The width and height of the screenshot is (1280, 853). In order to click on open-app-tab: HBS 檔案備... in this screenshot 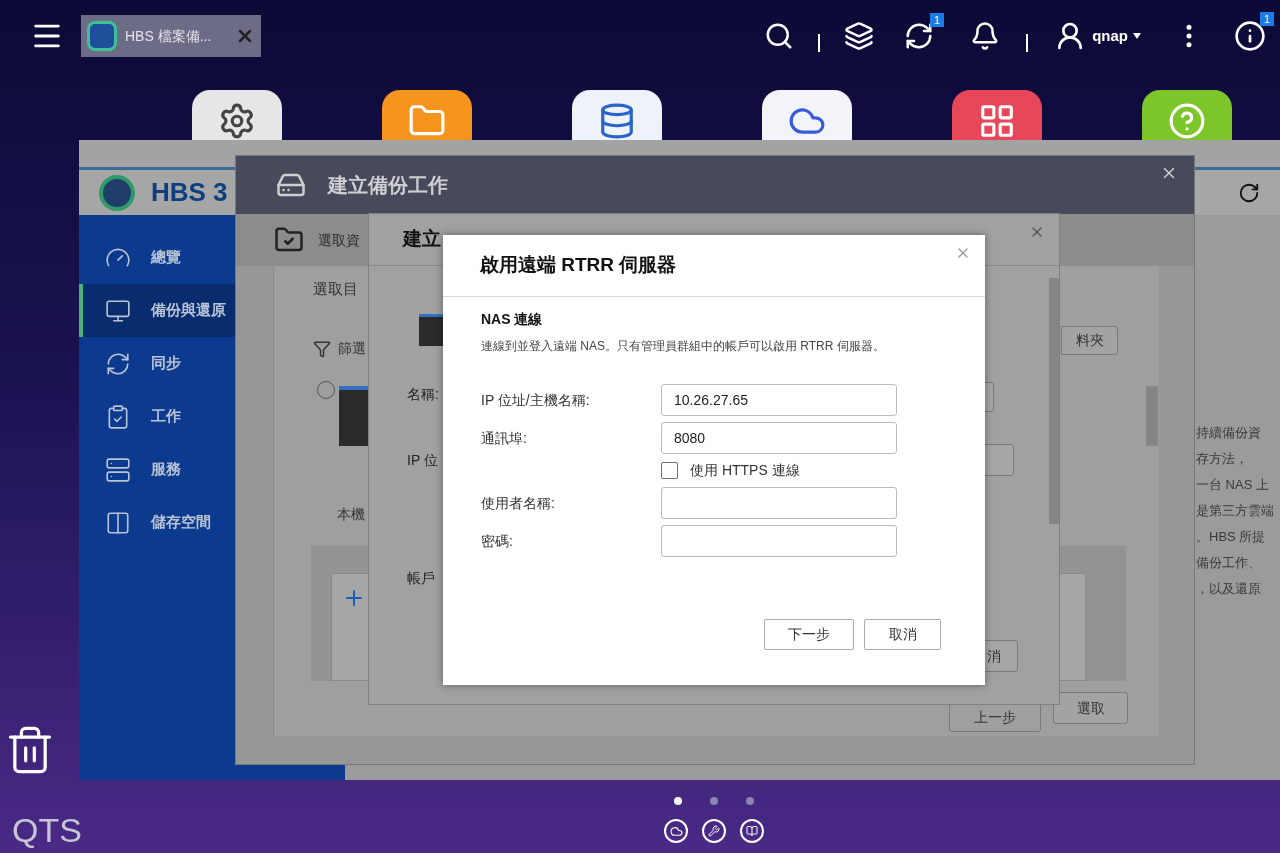, I will do `click(171, 36)`.